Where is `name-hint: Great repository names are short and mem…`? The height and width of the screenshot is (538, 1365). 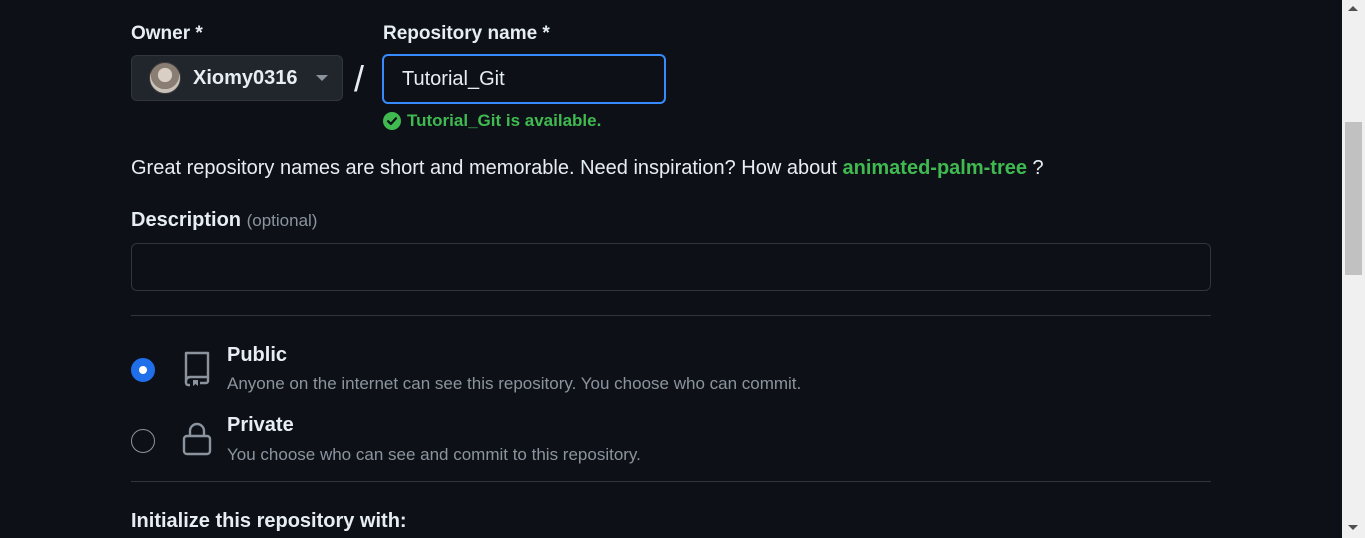
name-hint: Great repository names are short and mem… is located at coordinates (587, 168).